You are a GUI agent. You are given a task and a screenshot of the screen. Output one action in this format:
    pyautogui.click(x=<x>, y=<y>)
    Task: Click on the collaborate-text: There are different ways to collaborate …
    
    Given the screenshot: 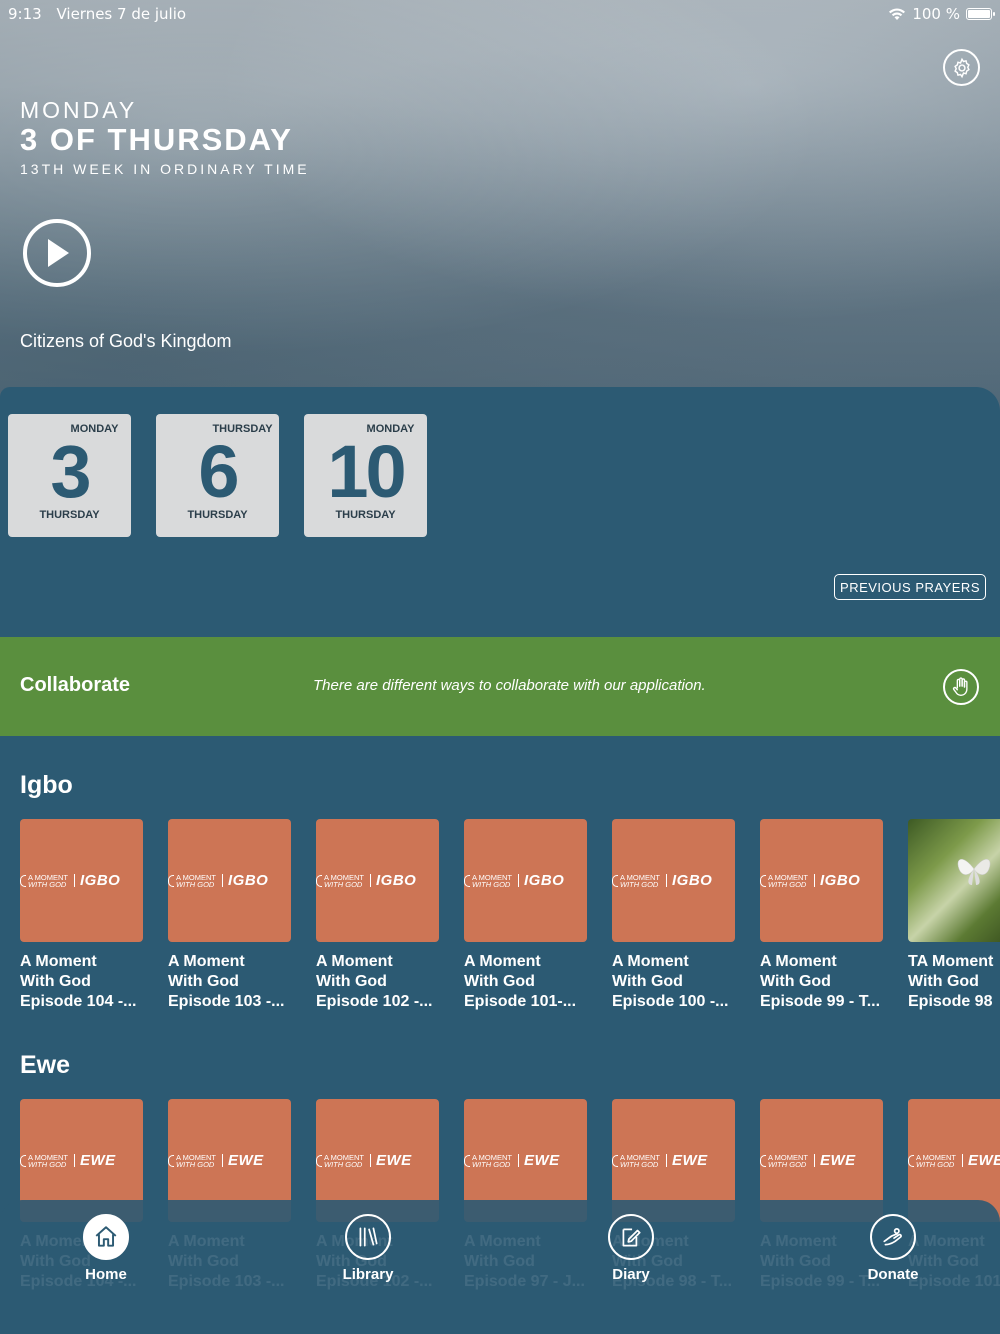 What is the action you would take?
    pyautogui.click(x=509, y=685)
    